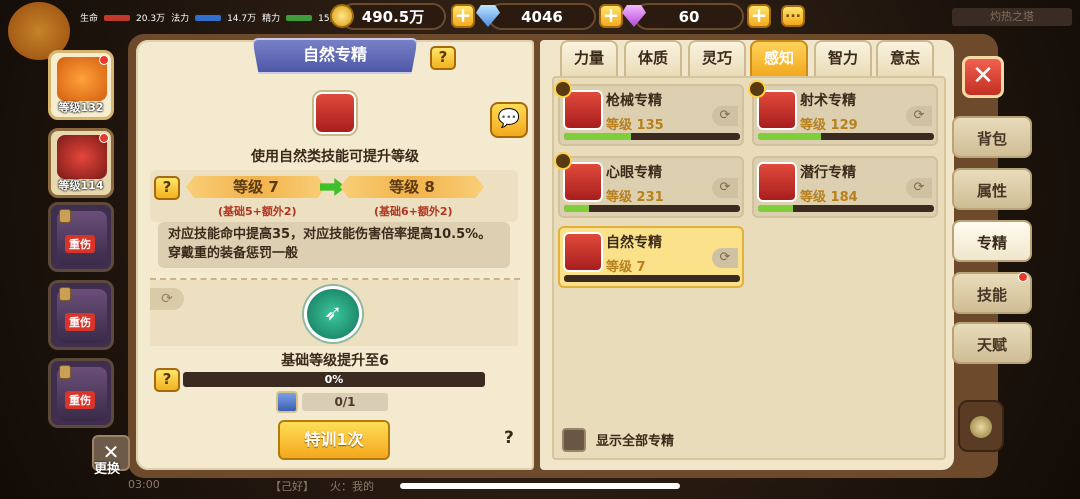  I want to click on show-all-checkbox, so click(574, 440).